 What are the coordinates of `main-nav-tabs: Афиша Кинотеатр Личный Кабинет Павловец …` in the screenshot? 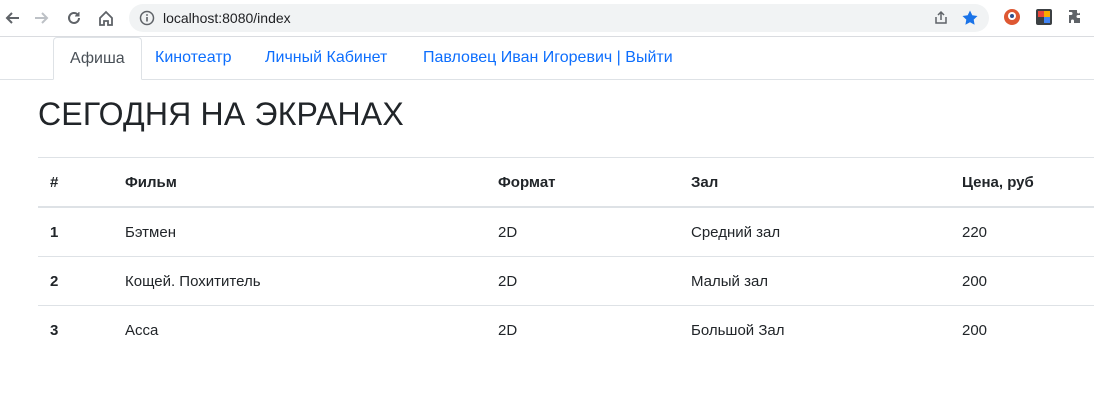 It's located at (547, 58).